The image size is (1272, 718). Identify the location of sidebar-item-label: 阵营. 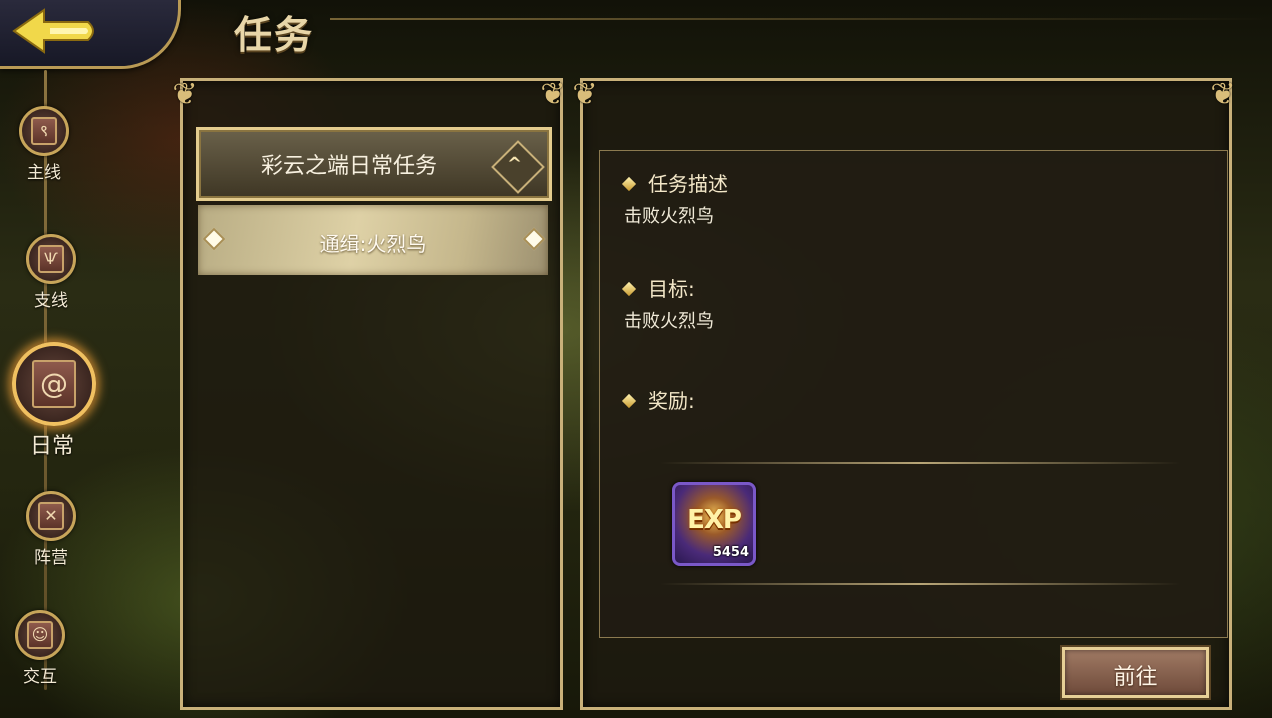
(51, 558).